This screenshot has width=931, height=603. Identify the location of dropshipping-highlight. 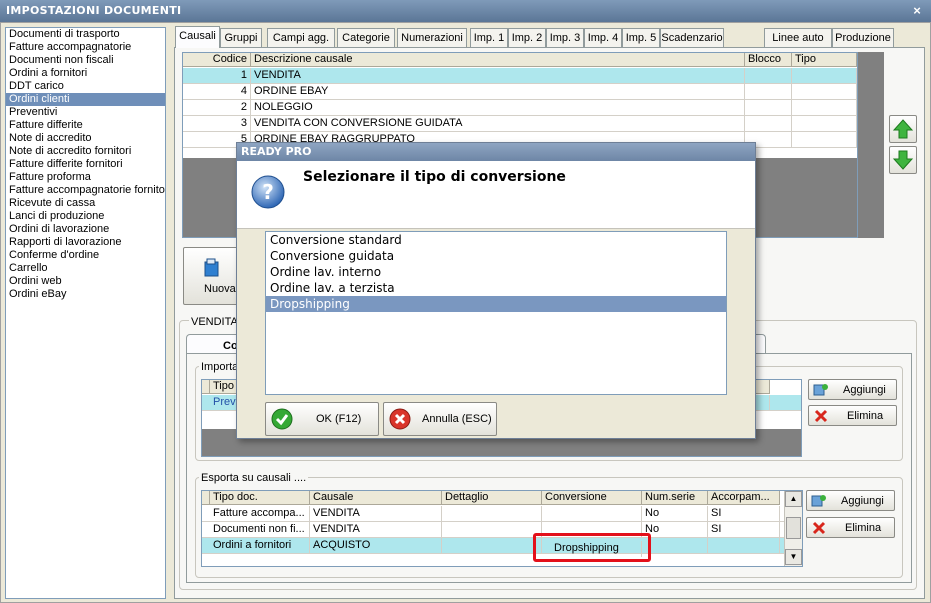
(592, 547).